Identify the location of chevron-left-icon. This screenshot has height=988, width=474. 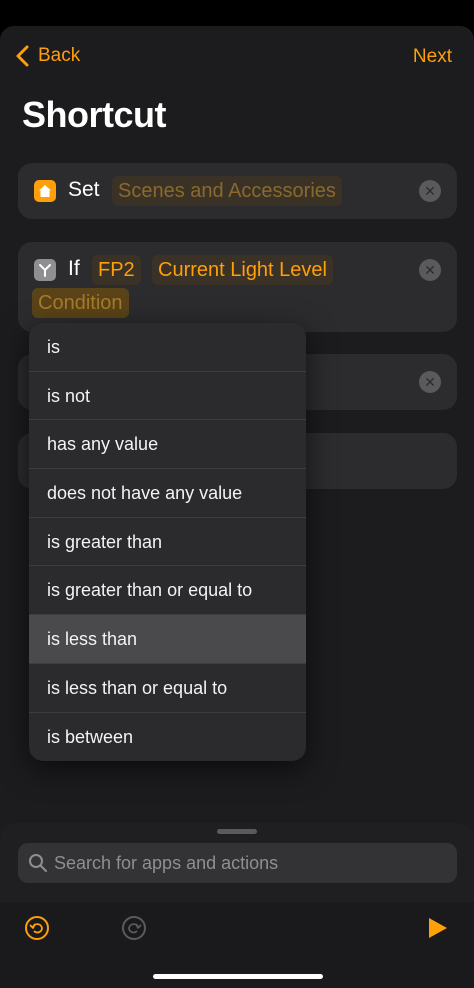
(22, 56).